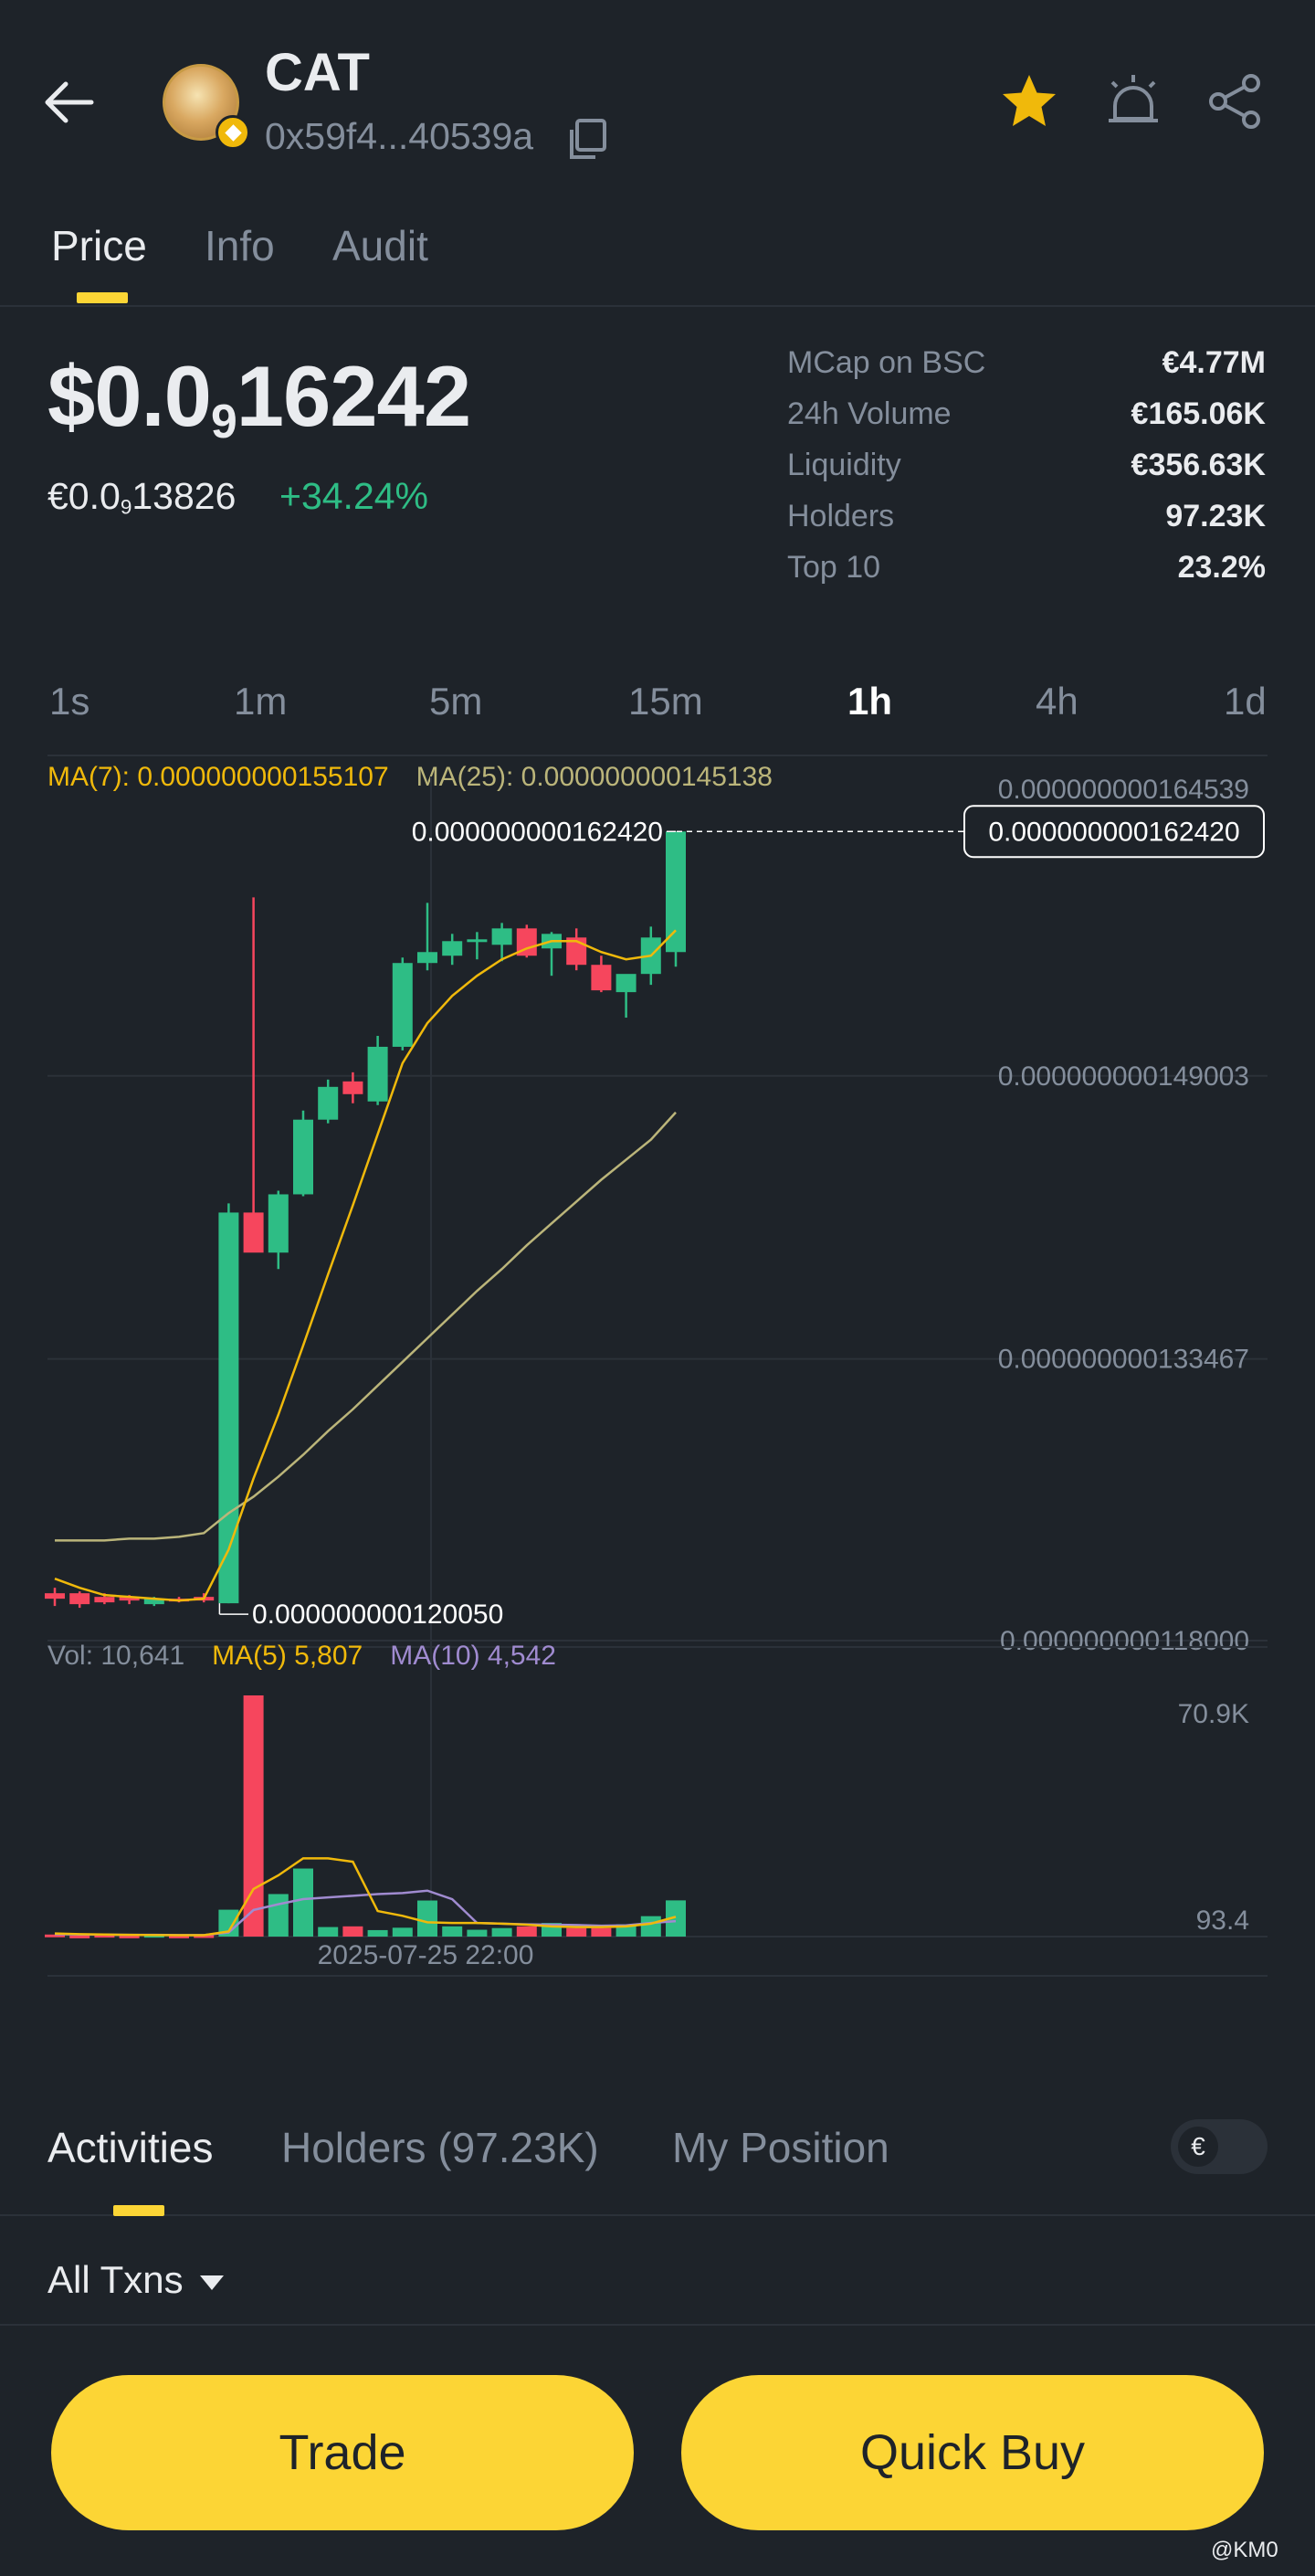  I want to click on stat-value: 97.23K, so click(1215, 516).